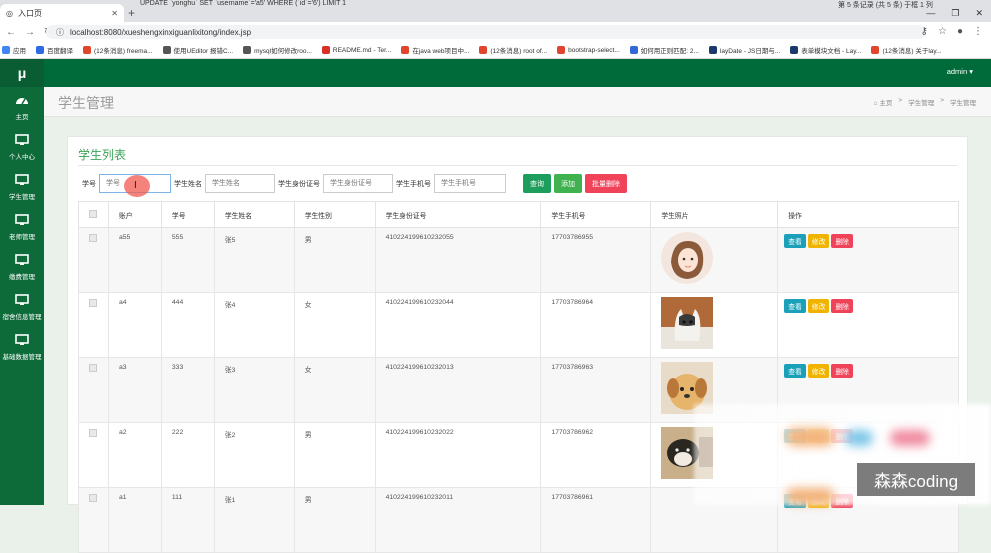 The image size is (991, 553). Describe the element at coordinates (30, 32) in the screenshot. I see `forward-icon: →` at that location.